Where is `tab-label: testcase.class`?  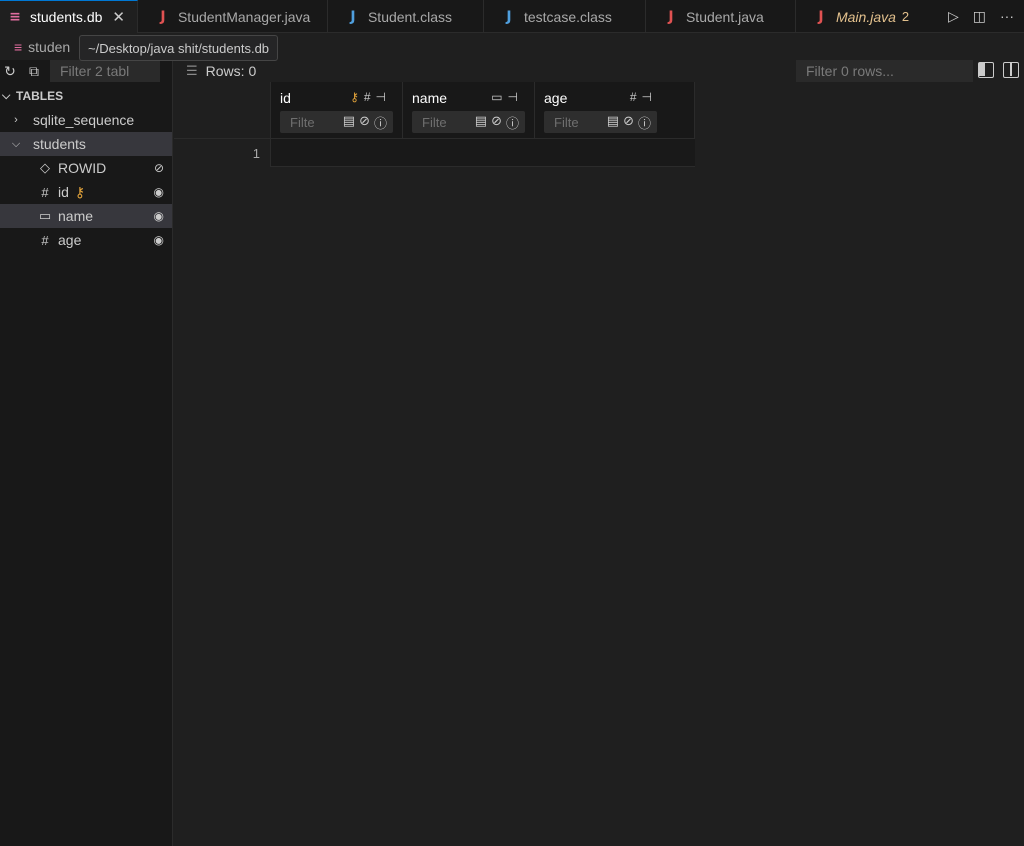
tab-label: testcase.class is located at coordinates (567, 16).